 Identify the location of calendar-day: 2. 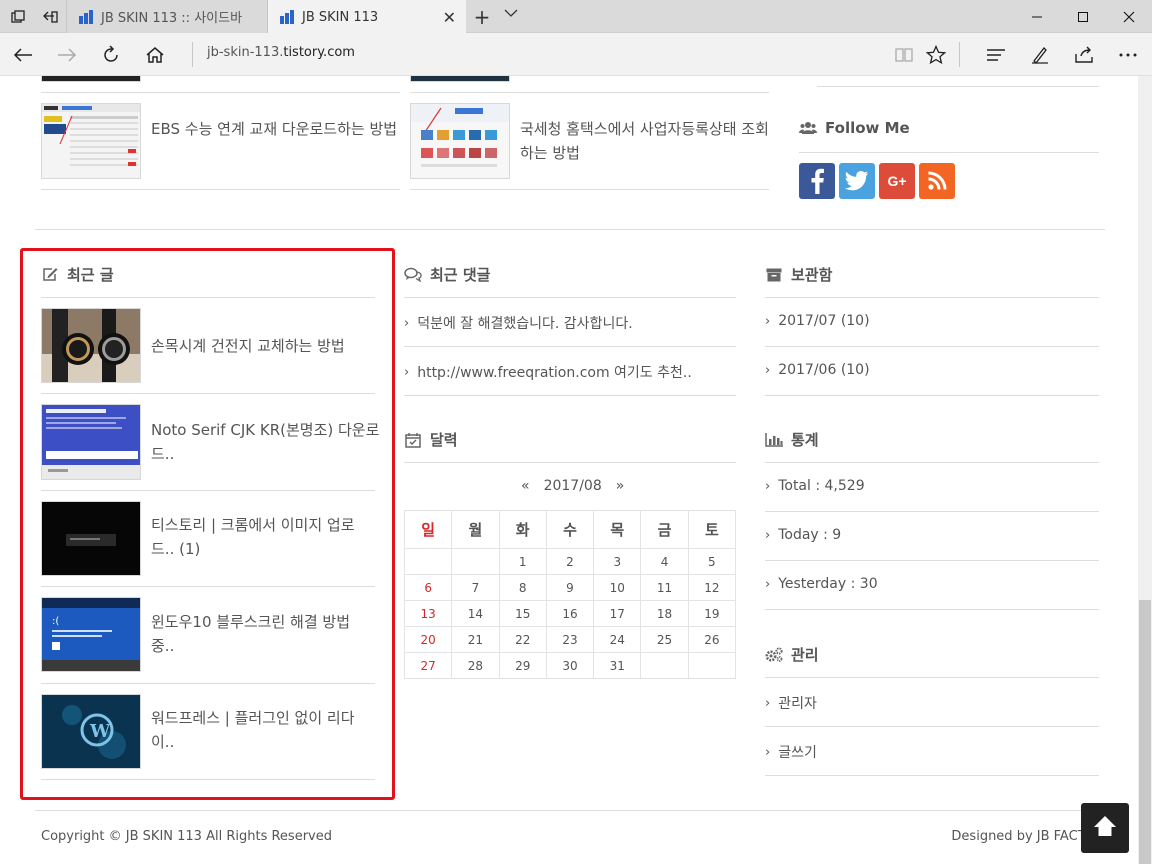
(570, 561).